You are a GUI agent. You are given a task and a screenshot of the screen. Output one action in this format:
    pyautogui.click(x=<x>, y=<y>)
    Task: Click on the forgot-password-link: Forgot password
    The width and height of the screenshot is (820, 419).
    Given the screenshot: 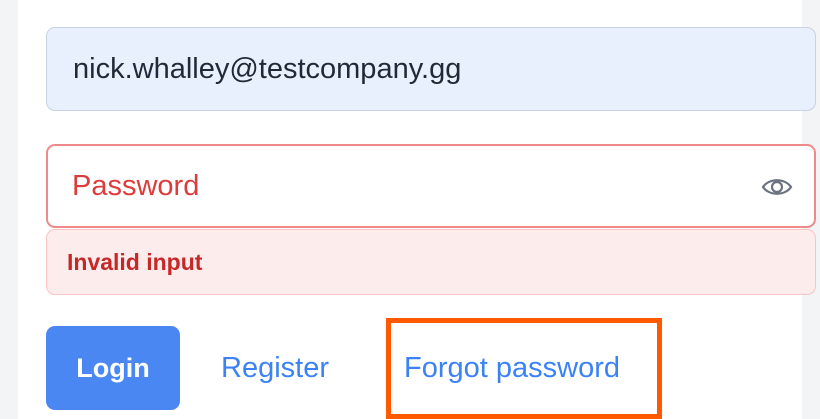 What is the action you would take?
    pyautogui.click(x=512, y=368)
    